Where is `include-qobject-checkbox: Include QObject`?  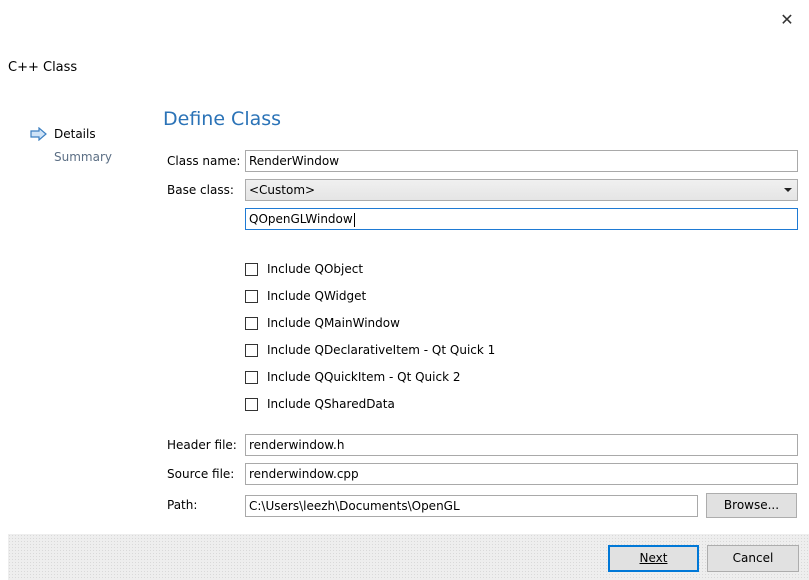
include-qobject-checkbox: Include QObject is located at coordinates (304, 269).